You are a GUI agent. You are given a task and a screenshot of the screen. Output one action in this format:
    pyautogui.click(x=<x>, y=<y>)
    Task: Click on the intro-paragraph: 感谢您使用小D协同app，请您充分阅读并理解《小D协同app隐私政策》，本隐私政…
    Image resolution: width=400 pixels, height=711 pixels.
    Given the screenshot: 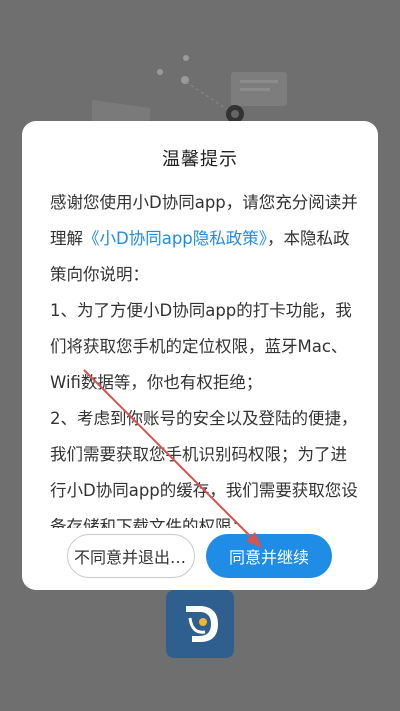 What is the action you would take?
    pyautogui.click(x=204, y=239)
    